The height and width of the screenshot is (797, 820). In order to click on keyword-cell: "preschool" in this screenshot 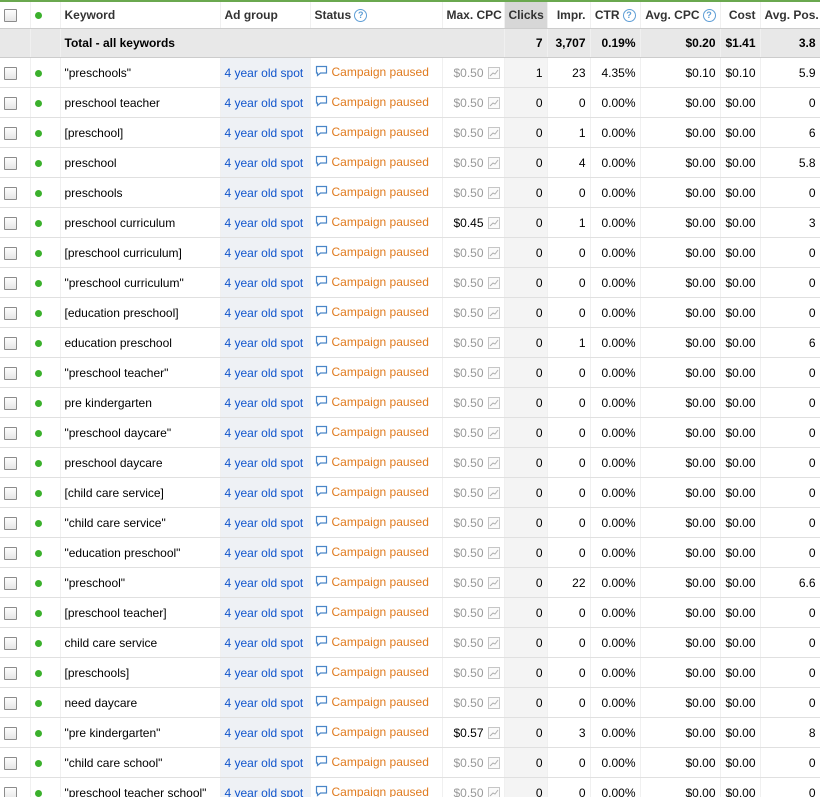, I will do `click(140, 582)`.